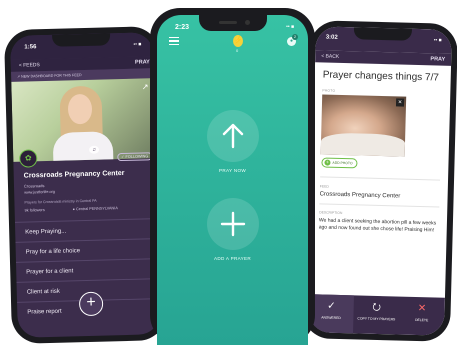 The width and height of the screenshot is (457, 345). I want to click on feed-url: www.justforlife.org, so click(39, 192).